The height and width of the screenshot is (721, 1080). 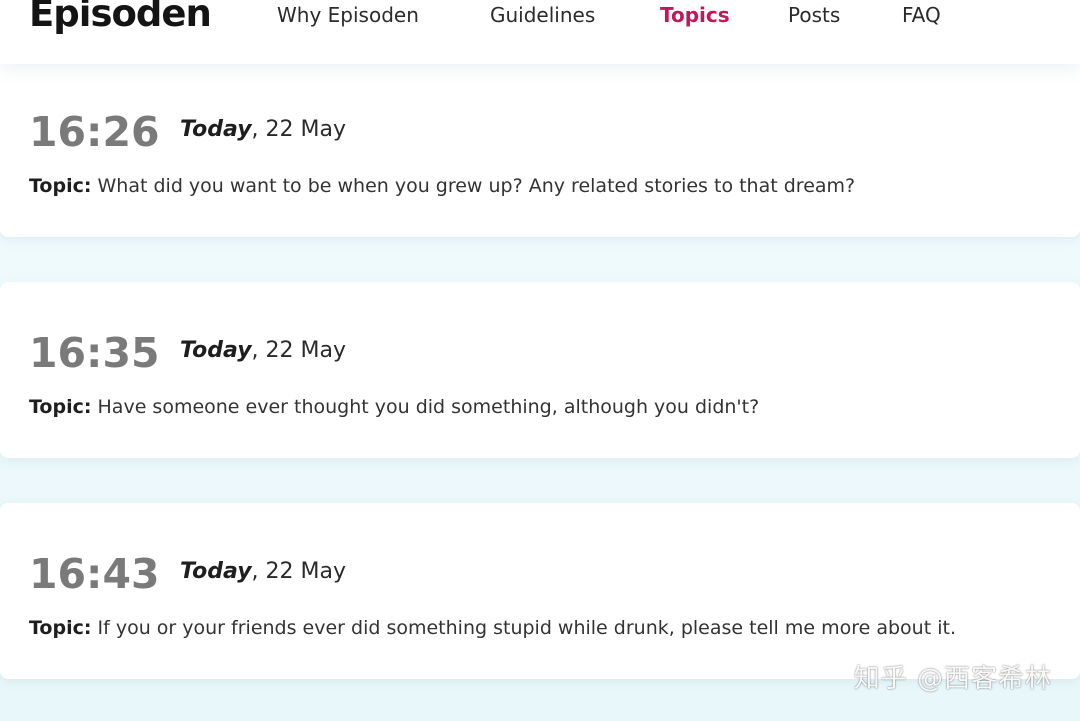 What do you see at coordinates (348, 15) in the screenshot?
I see `nav-why-episoden: Why Episoden` at bounding box center [348, 15].